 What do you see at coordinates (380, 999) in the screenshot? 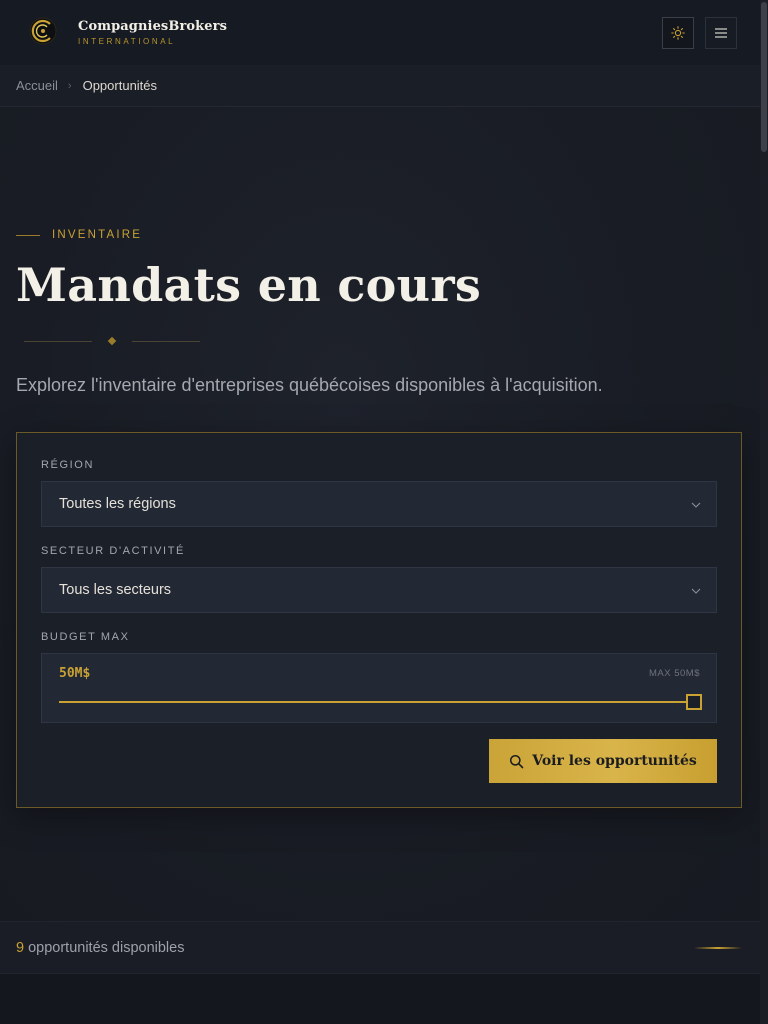
I see `page-bottom` at bounding box center [380, 999].